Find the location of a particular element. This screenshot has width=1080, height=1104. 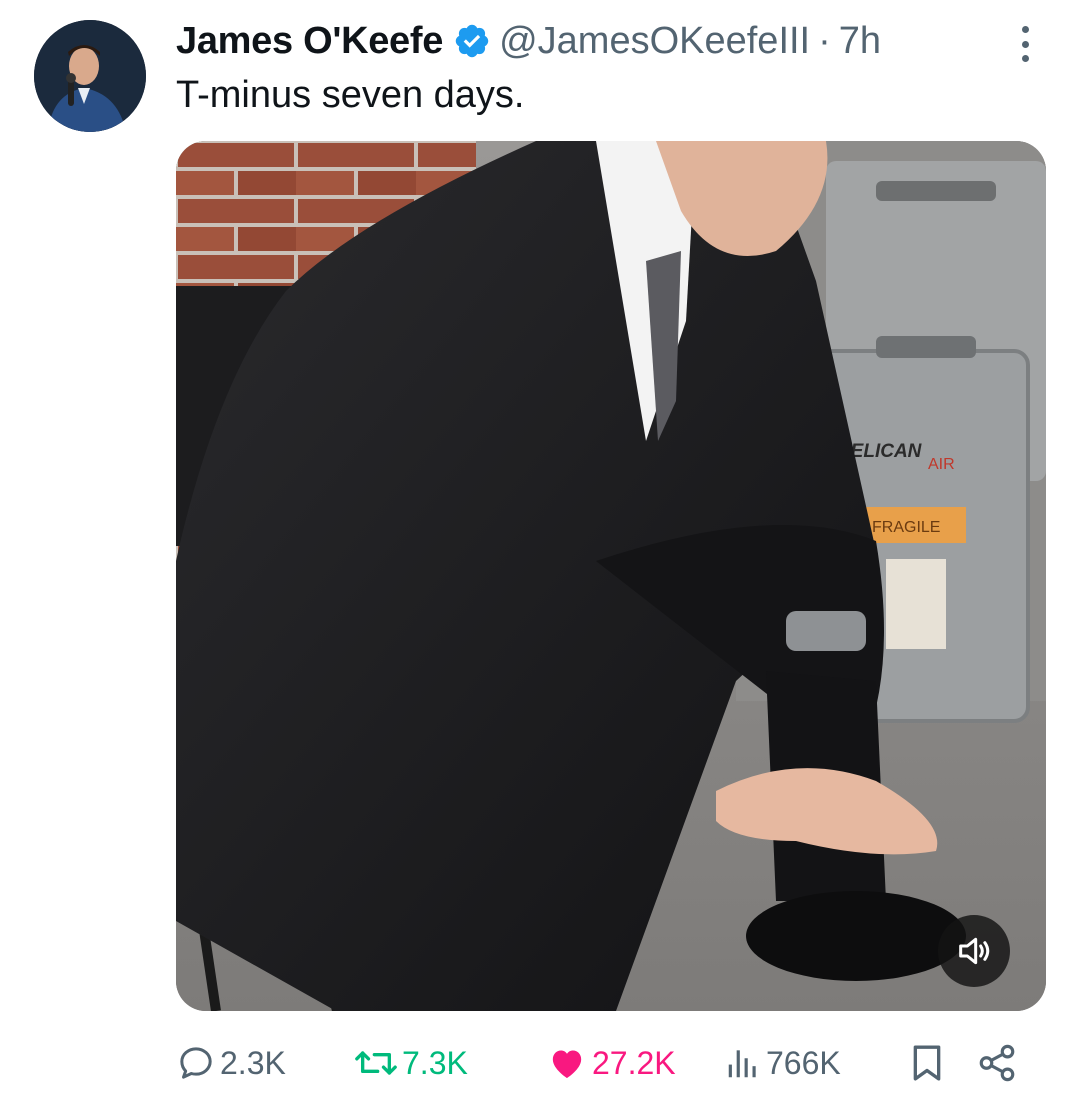

views-button: 766K is located at coordinates (782, 1063).